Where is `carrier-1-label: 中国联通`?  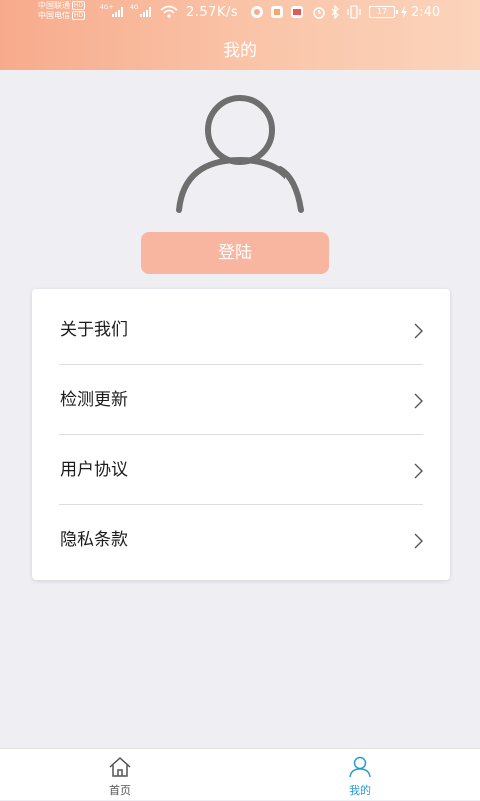 carrier-1-label: 中国联通 is located at coordinates (54, 5).